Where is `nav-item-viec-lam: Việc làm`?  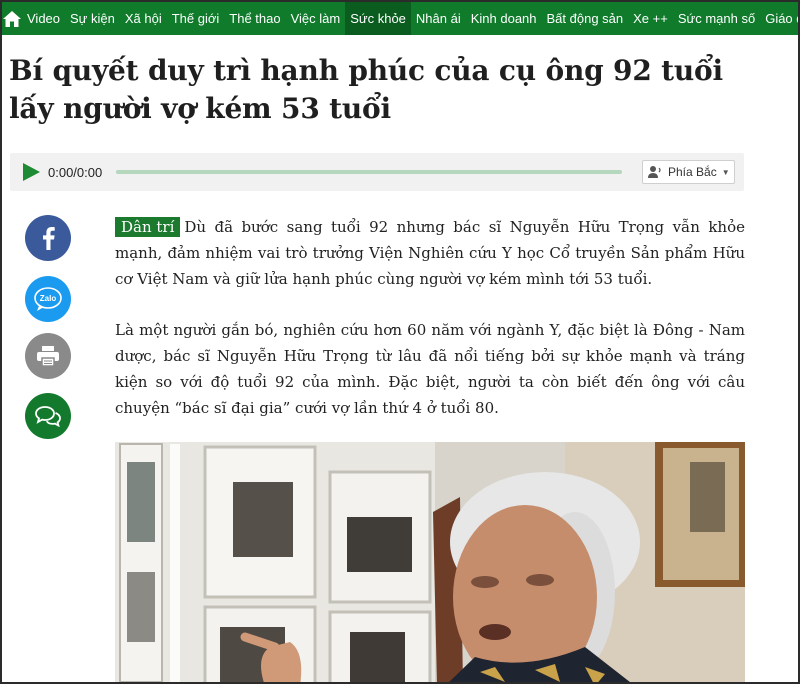 nav-item-viec-lam: Việc làm is located at coordinates (316, 18).